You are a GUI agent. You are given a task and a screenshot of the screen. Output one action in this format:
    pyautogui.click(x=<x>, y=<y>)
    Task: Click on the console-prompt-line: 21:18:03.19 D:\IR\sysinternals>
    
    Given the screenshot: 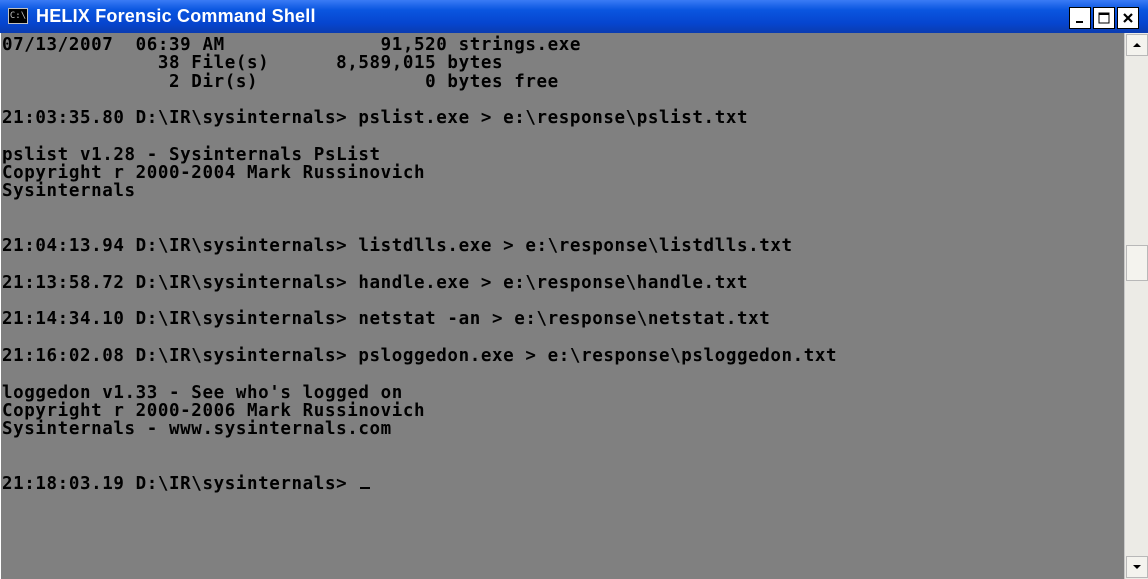 What is the action you would take?
    pyautogui.click(x=563, y=484)
    